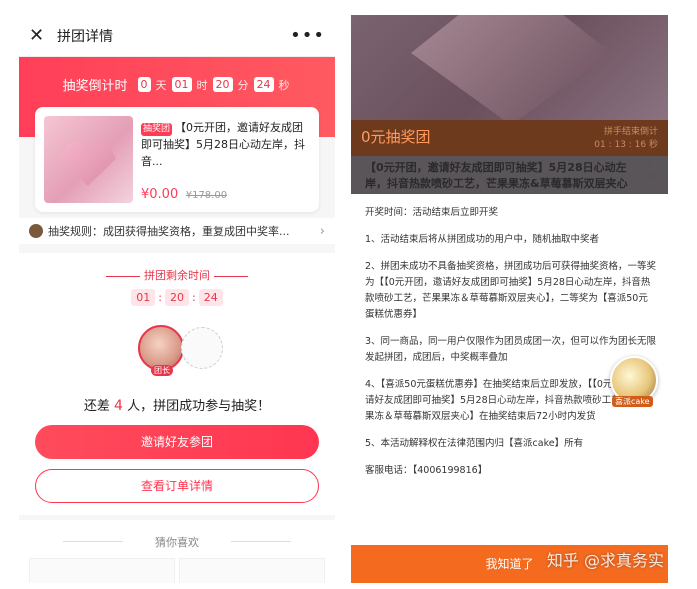 This screenshot has height=589, width=697. What do you see at coordinates (143, 297) in the screenshot?
I see `remain-hours: 01` at bounding box center [143, 297].